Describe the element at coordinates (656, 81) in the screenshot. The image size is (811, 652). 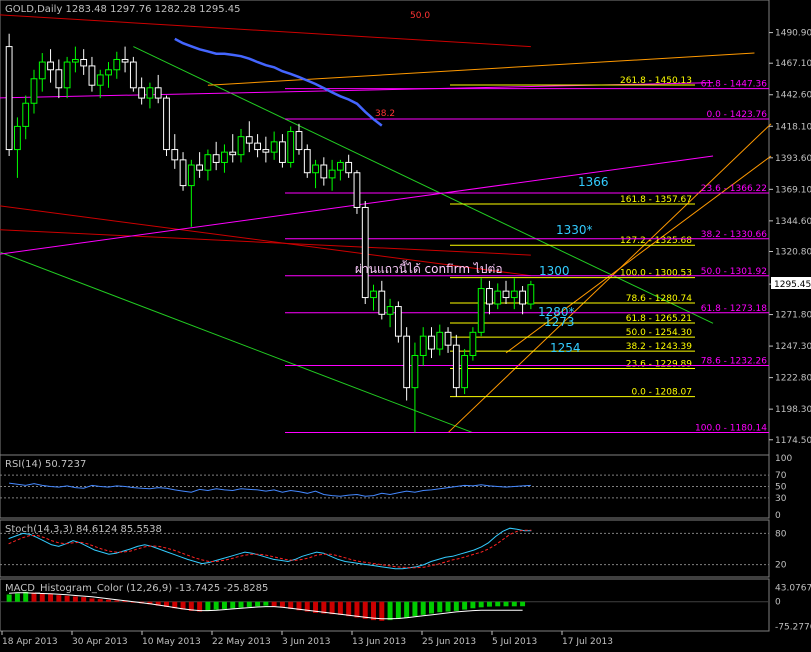
I see `fib-level-label: 261.8 - 1450.13` at that location.